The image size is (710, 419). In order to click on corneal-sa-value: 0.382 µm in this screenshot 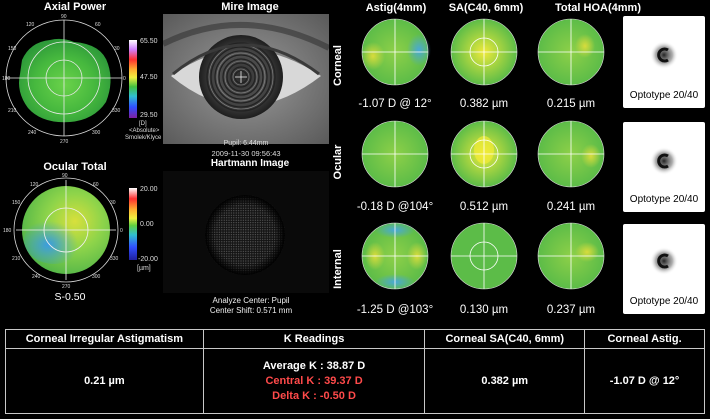, I will do `click(484, 104)`.